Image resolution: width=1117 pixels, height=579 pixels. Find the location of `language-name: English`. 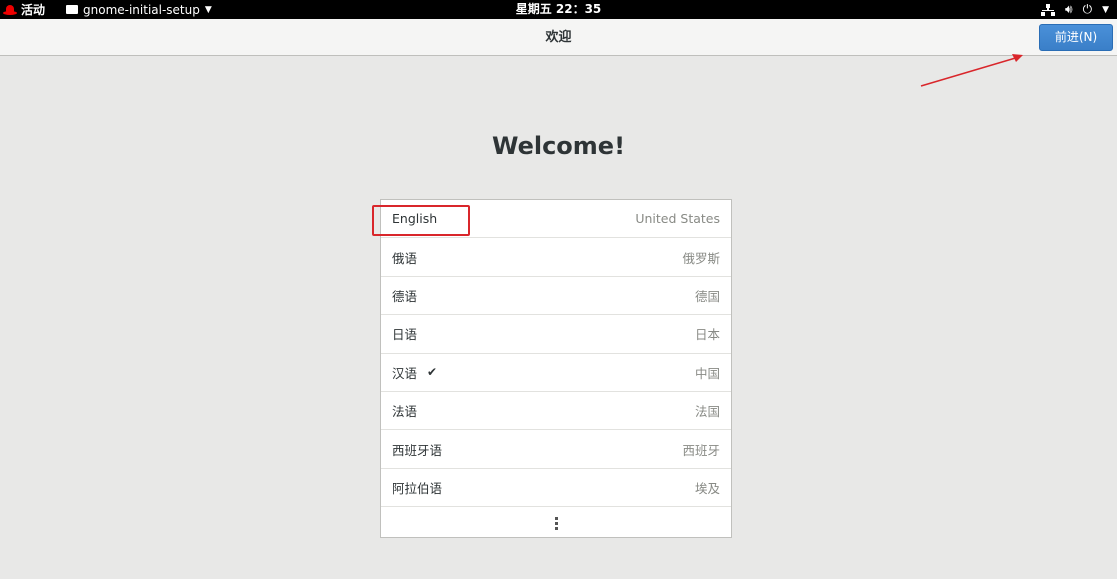

language-name: English is located at coordinates (414, 218).